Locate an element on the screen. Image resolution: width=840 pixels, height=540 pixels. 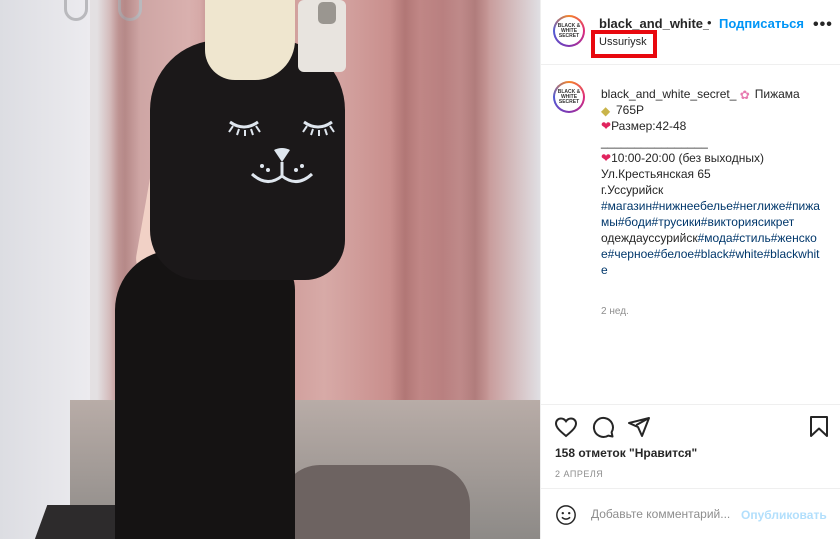
comment-bar: Опубликовать is located at coordinates (690, 514).